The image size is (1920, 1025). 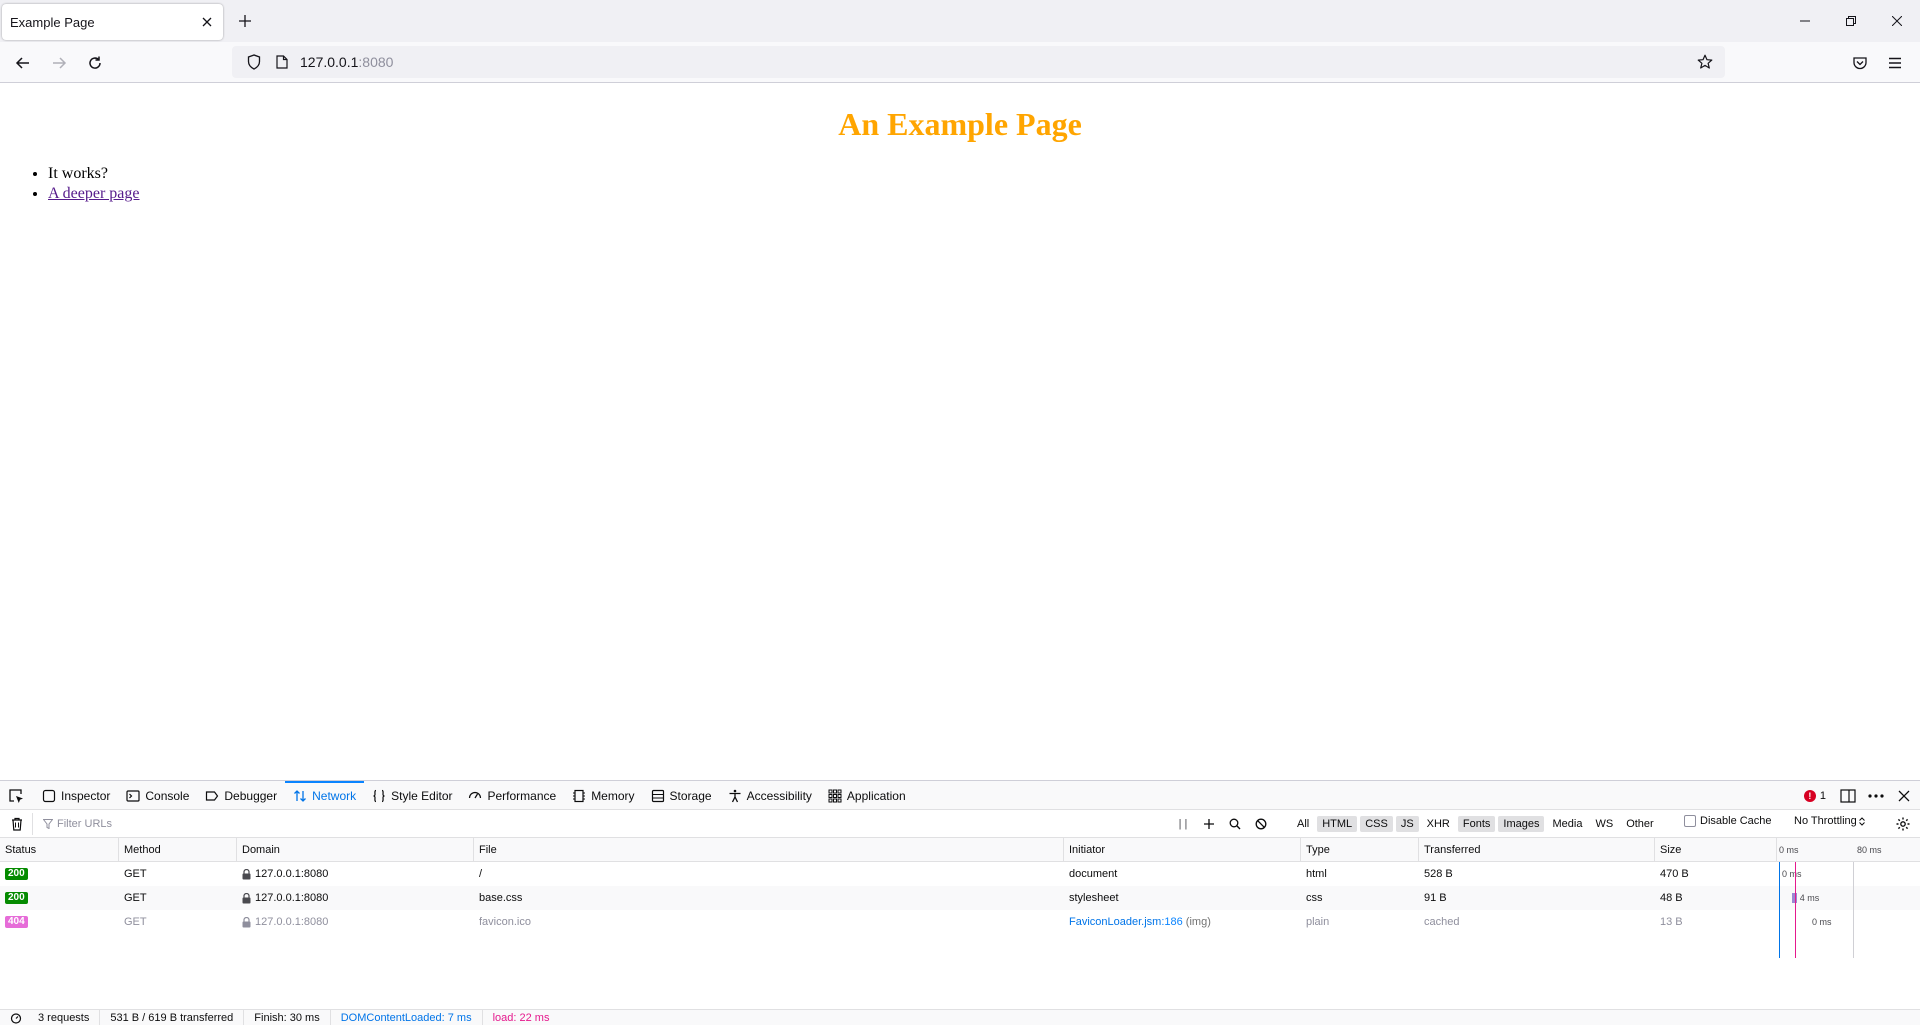 I want to click on filter-fonts: Fonts, so click(x=1476, y=824).